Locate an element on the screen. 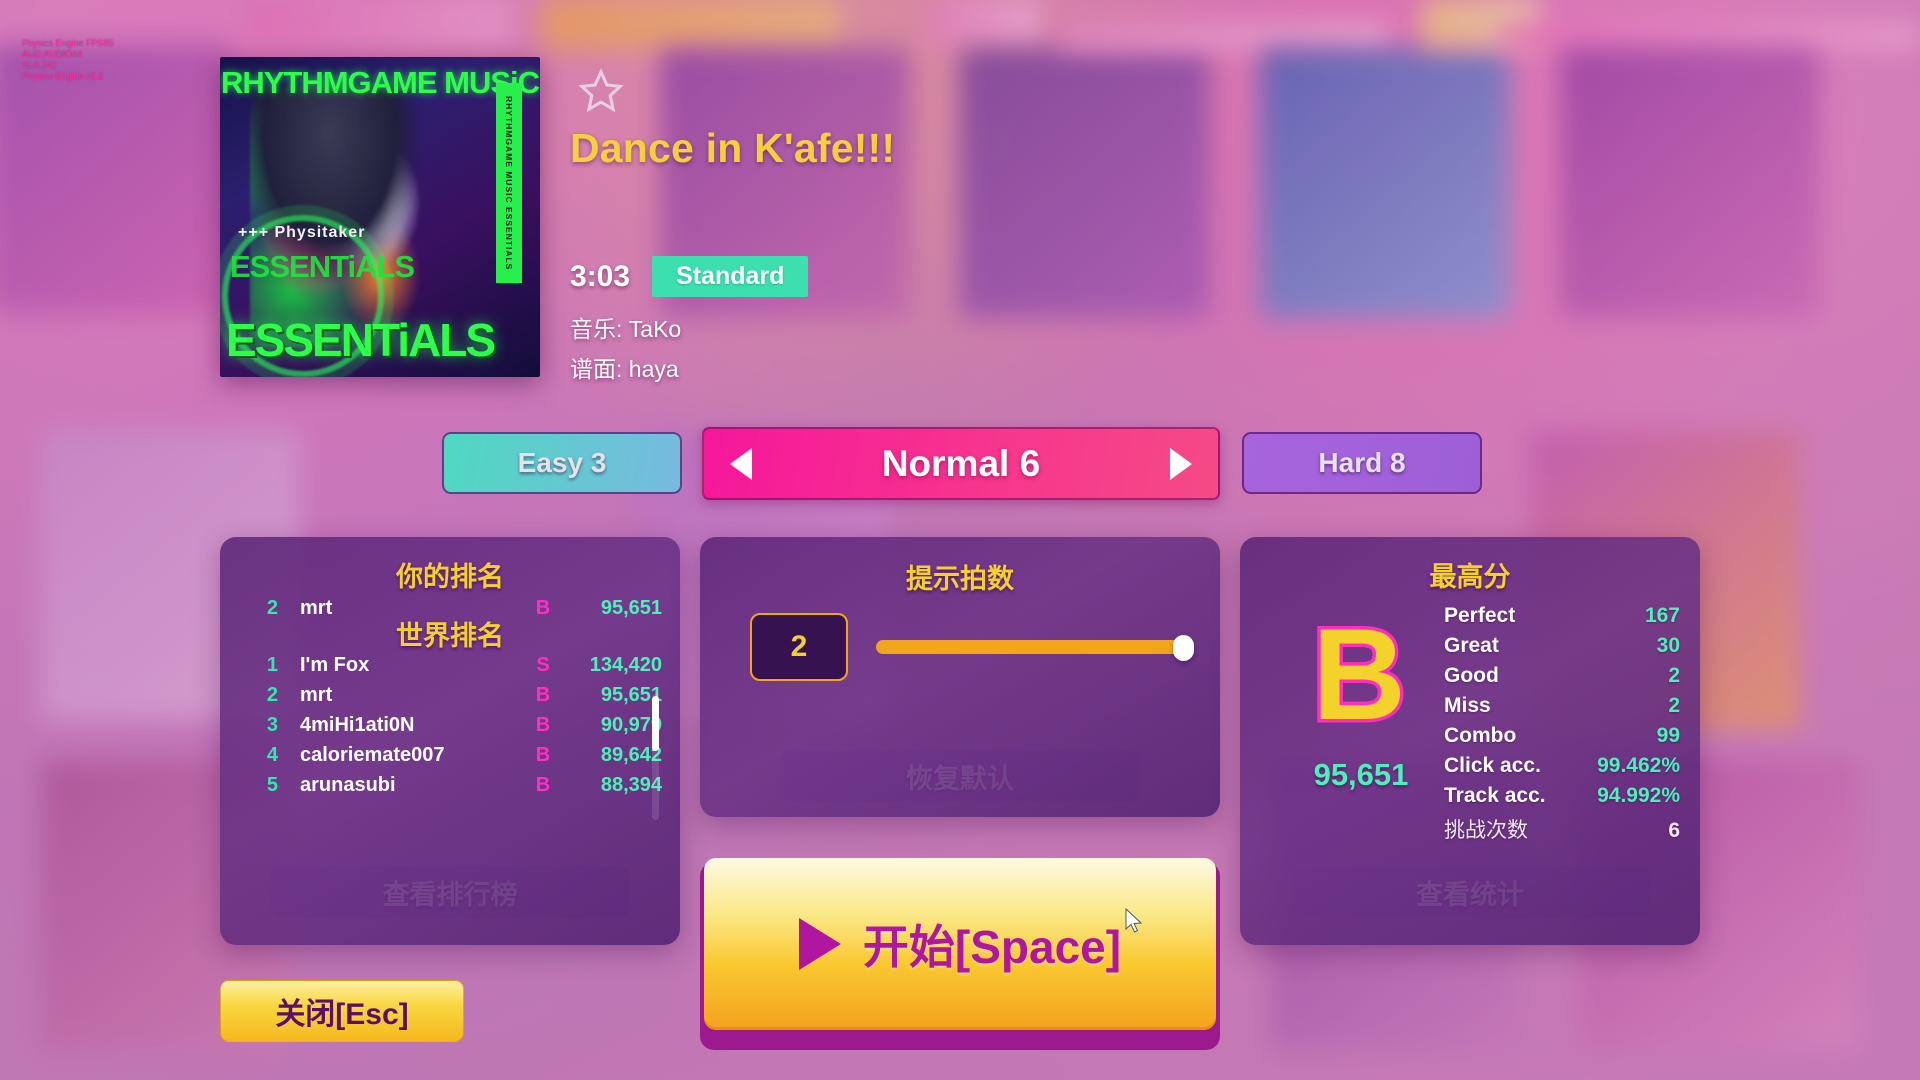 This screenshot has height=1080, width=1920. music-credit: 音乐: TaKo is located at coordinates (626, 329).